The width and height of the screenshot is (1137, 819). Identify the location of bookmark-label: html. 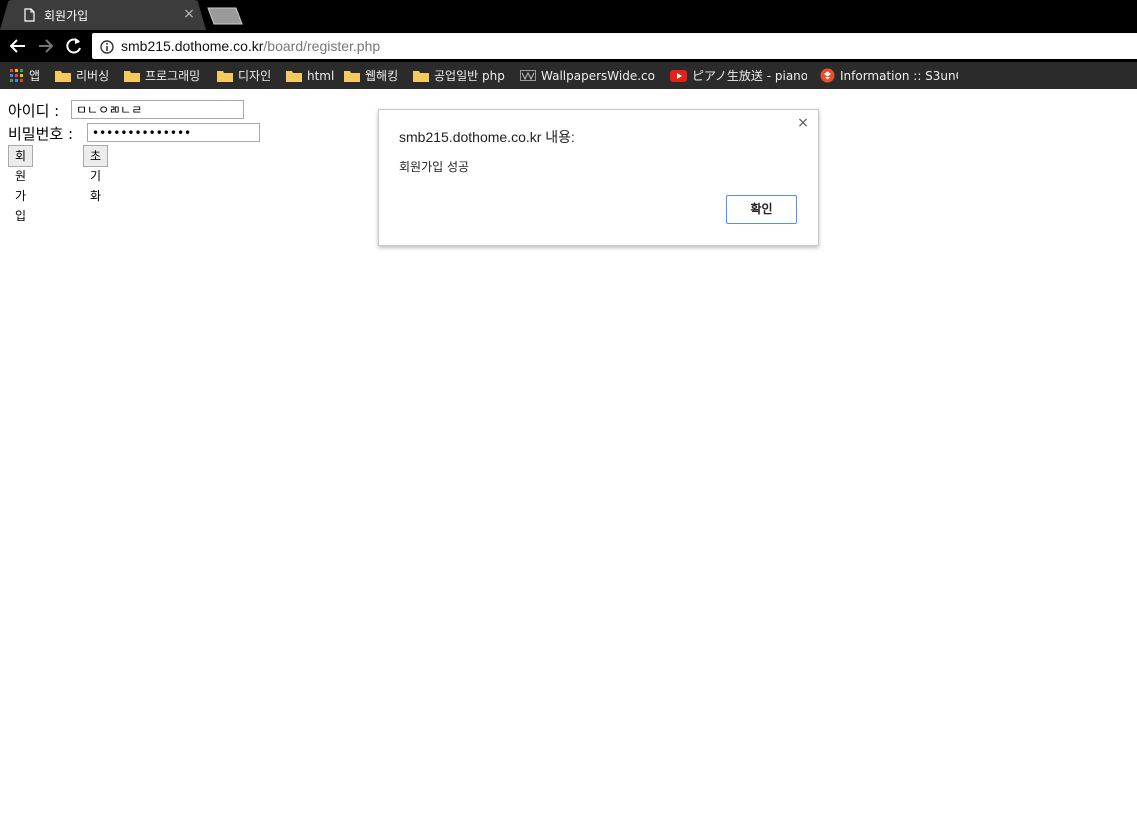
(321, 75).